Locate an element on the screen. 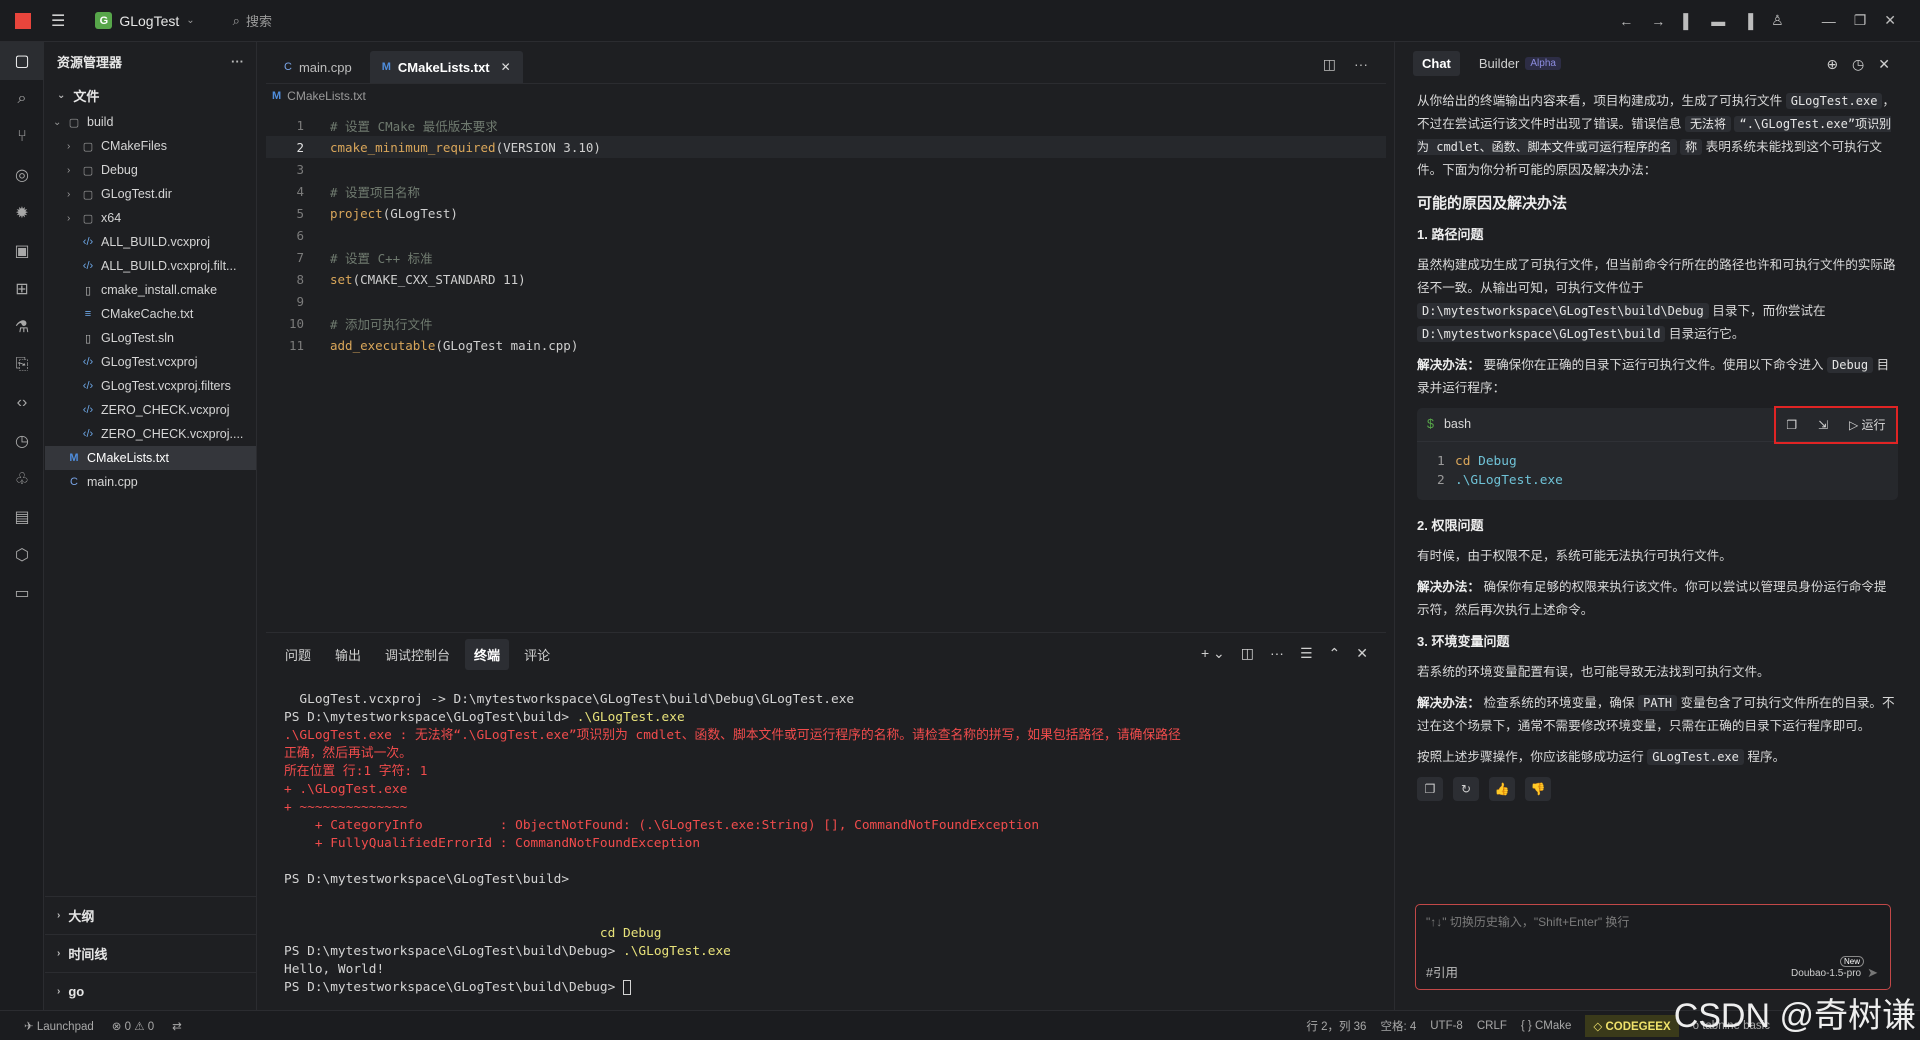  tree-item-label: build is located at coordinates (100, 122).